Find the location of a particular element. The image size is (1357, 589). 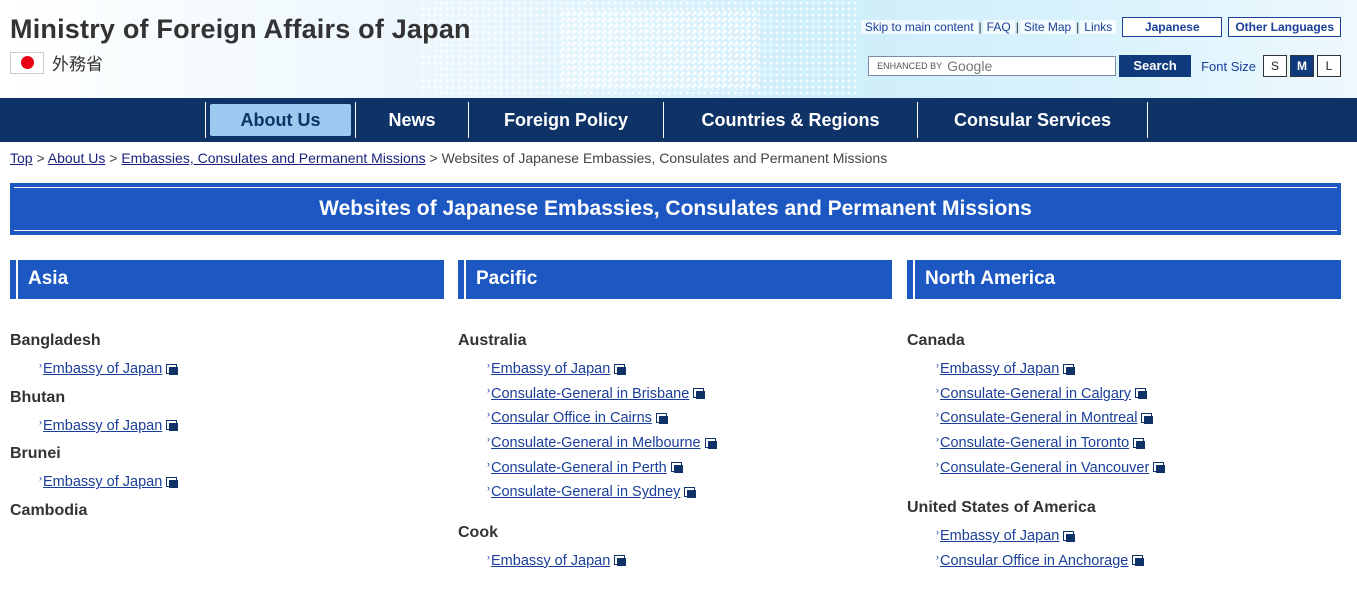

region-title: Pacific is located at coordinates (507, 278).